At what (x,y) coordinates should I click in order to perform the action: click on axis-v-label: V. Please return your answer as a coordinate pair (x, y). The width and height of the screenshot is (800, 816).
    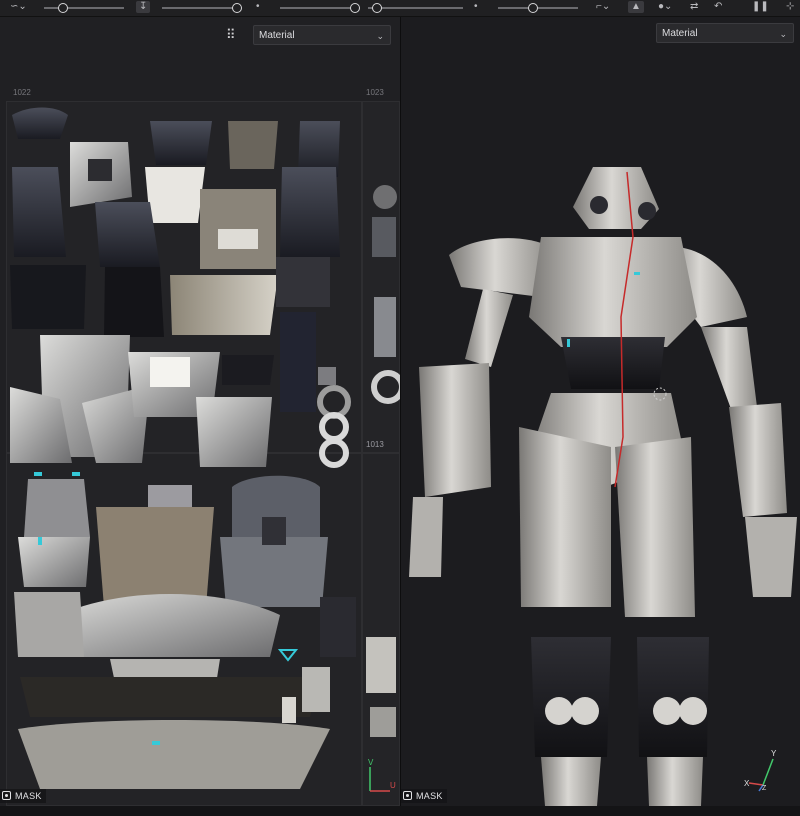
    Looking at the image, I should click on (371, 762).